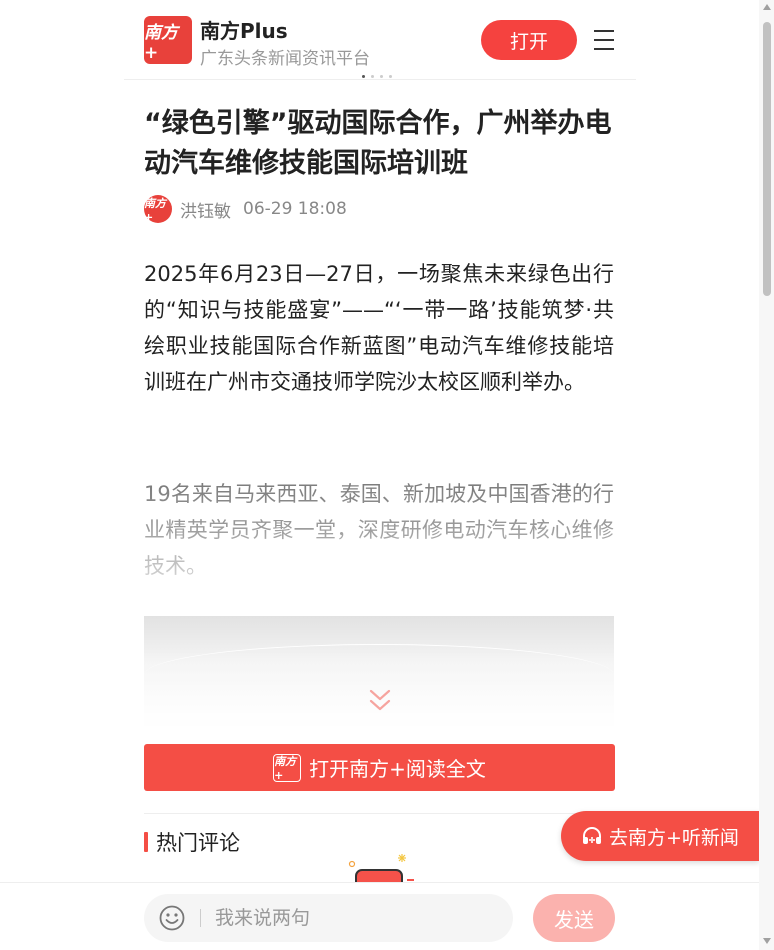 This screenshot has height=950, width=774. What do you see at coordinates (767, 7) in the screenshot?
I see `scroll-up-arrow-icon` at bounding box center [767, 7].